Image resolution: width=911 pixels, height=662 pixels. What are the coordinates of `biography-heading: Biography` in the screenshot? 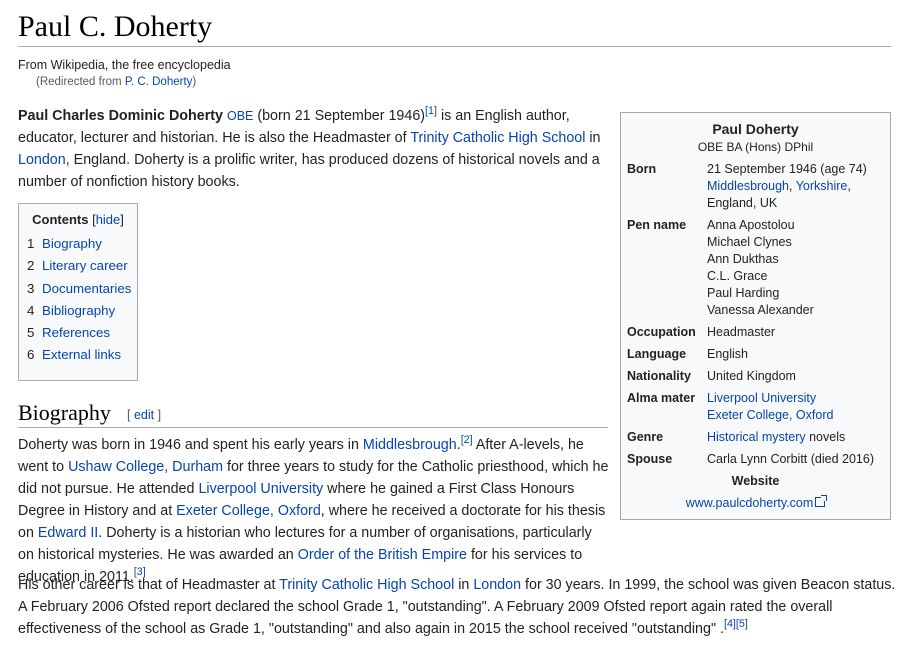 It's located at (64, 412).